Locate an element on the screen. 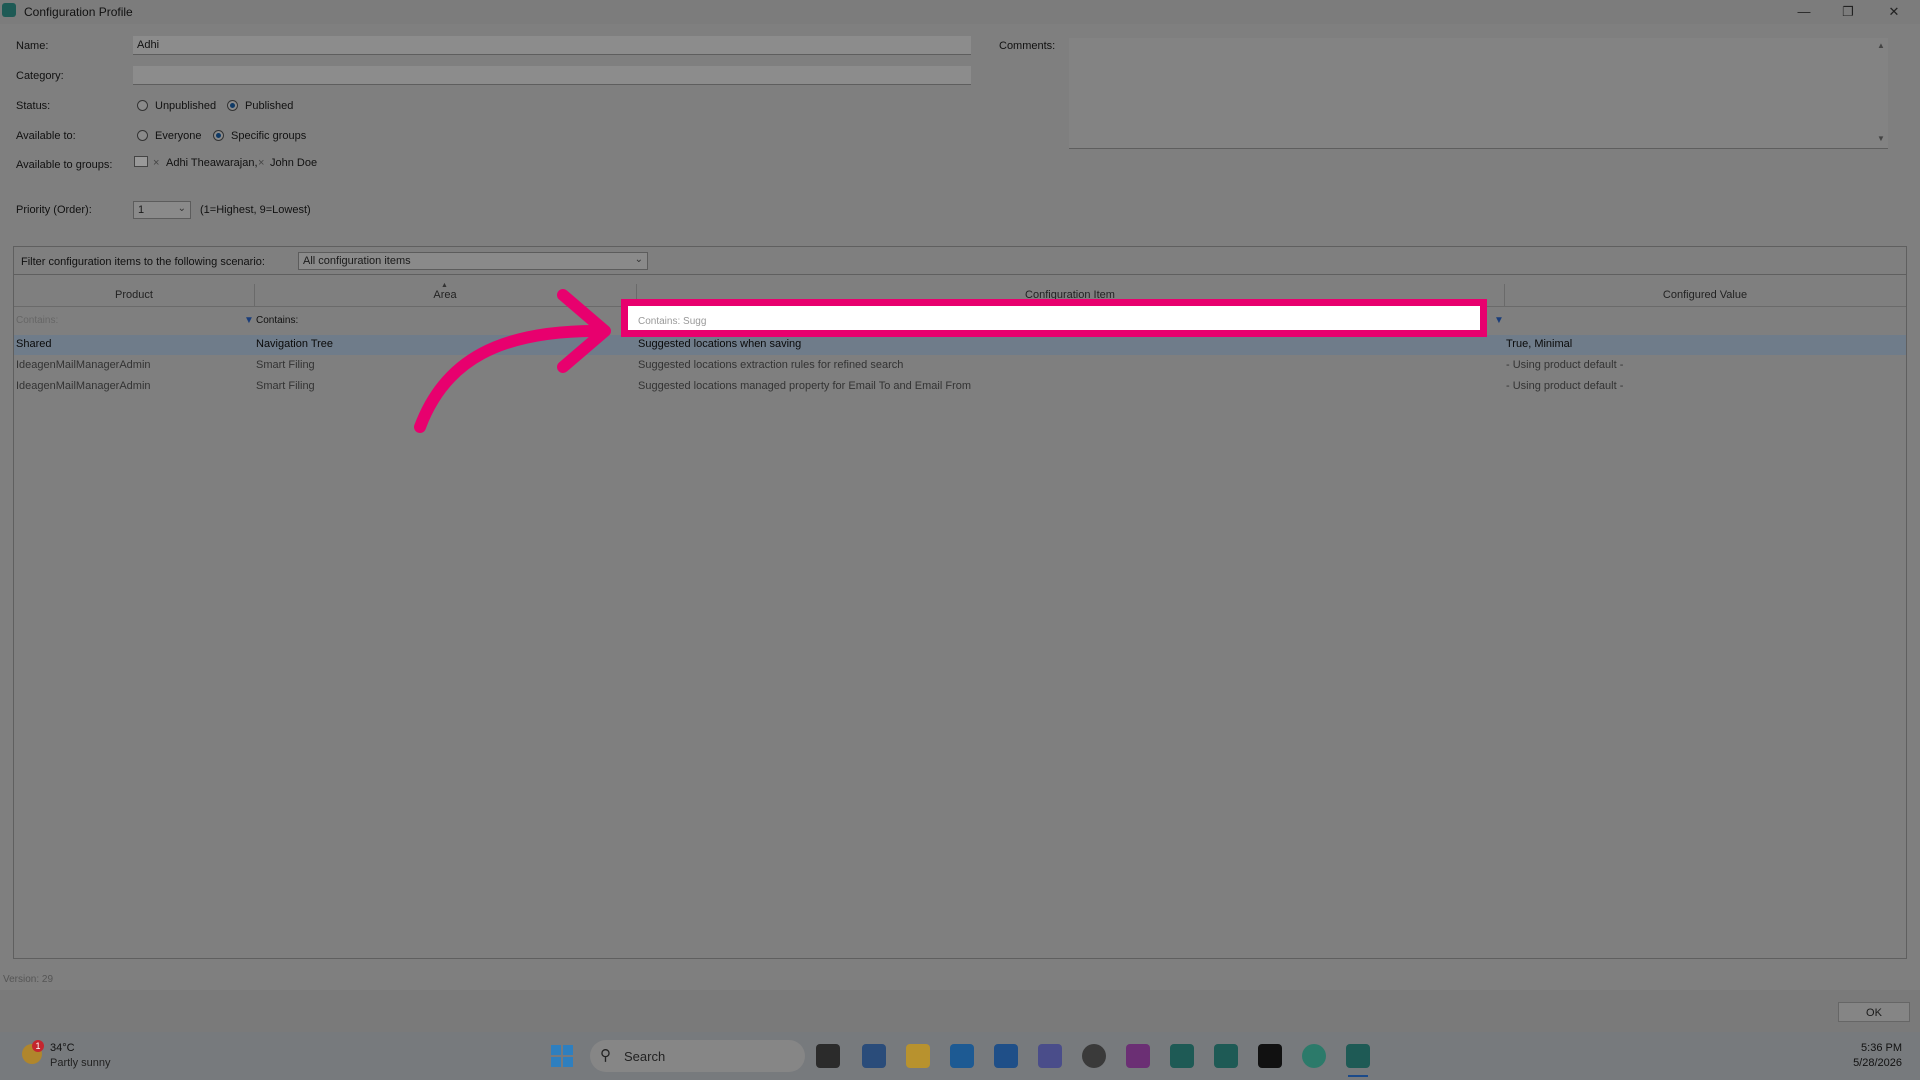 This screenshot has width=1920, height=1080. scroll-down-icon: ▼ is located at coordinates (1881, 138).